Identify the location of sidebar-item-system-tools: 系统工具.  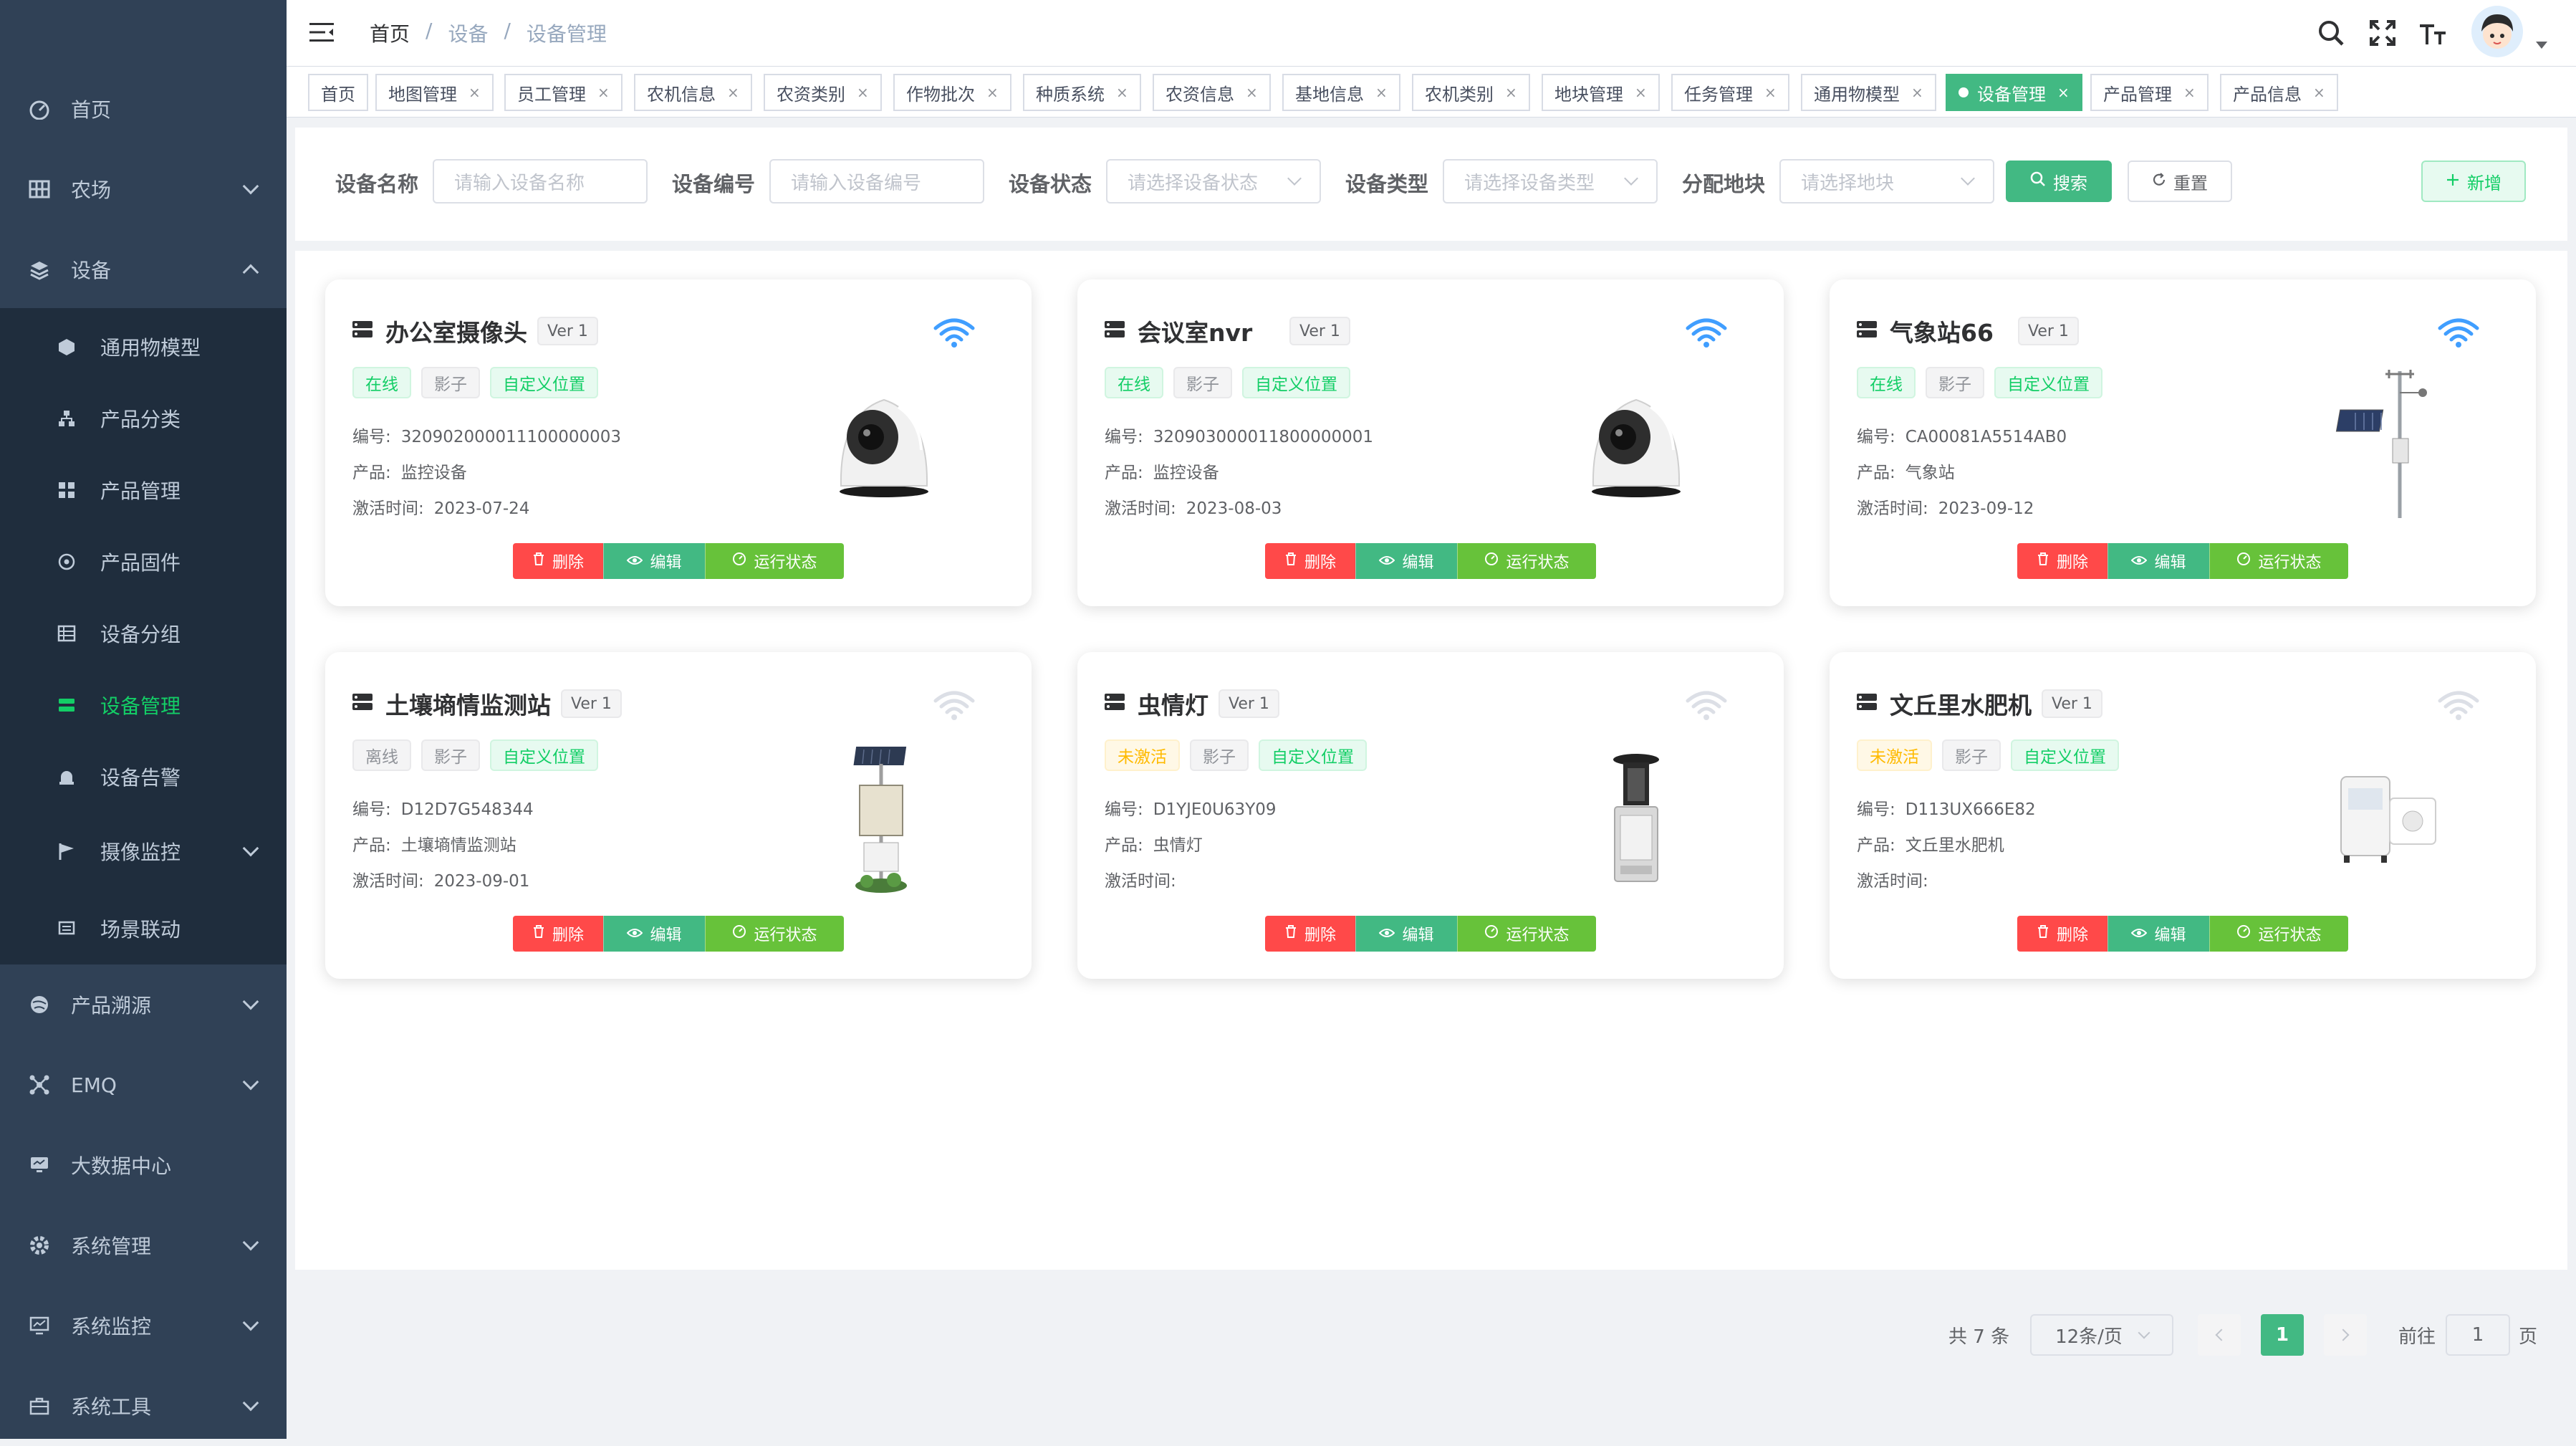
(143, 1406).